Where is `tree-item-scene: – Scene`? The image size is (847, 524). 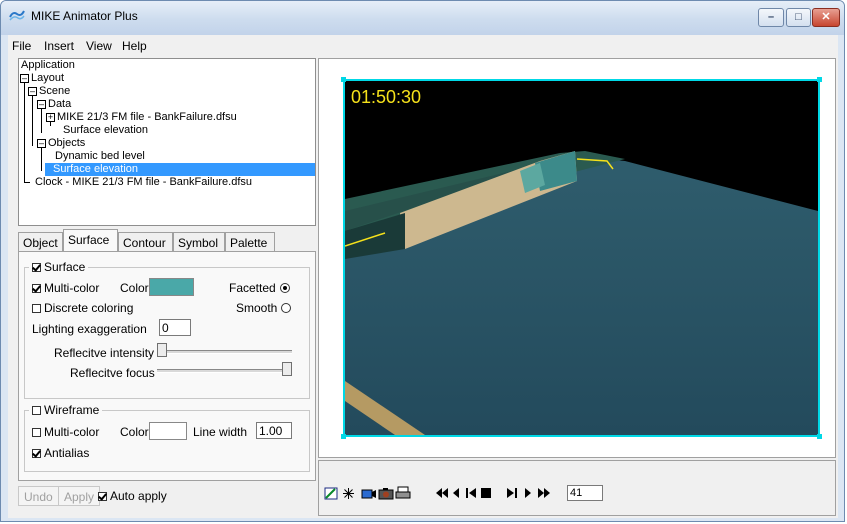 tree-item-scene: – Scene is located at coordinates (49, 91).